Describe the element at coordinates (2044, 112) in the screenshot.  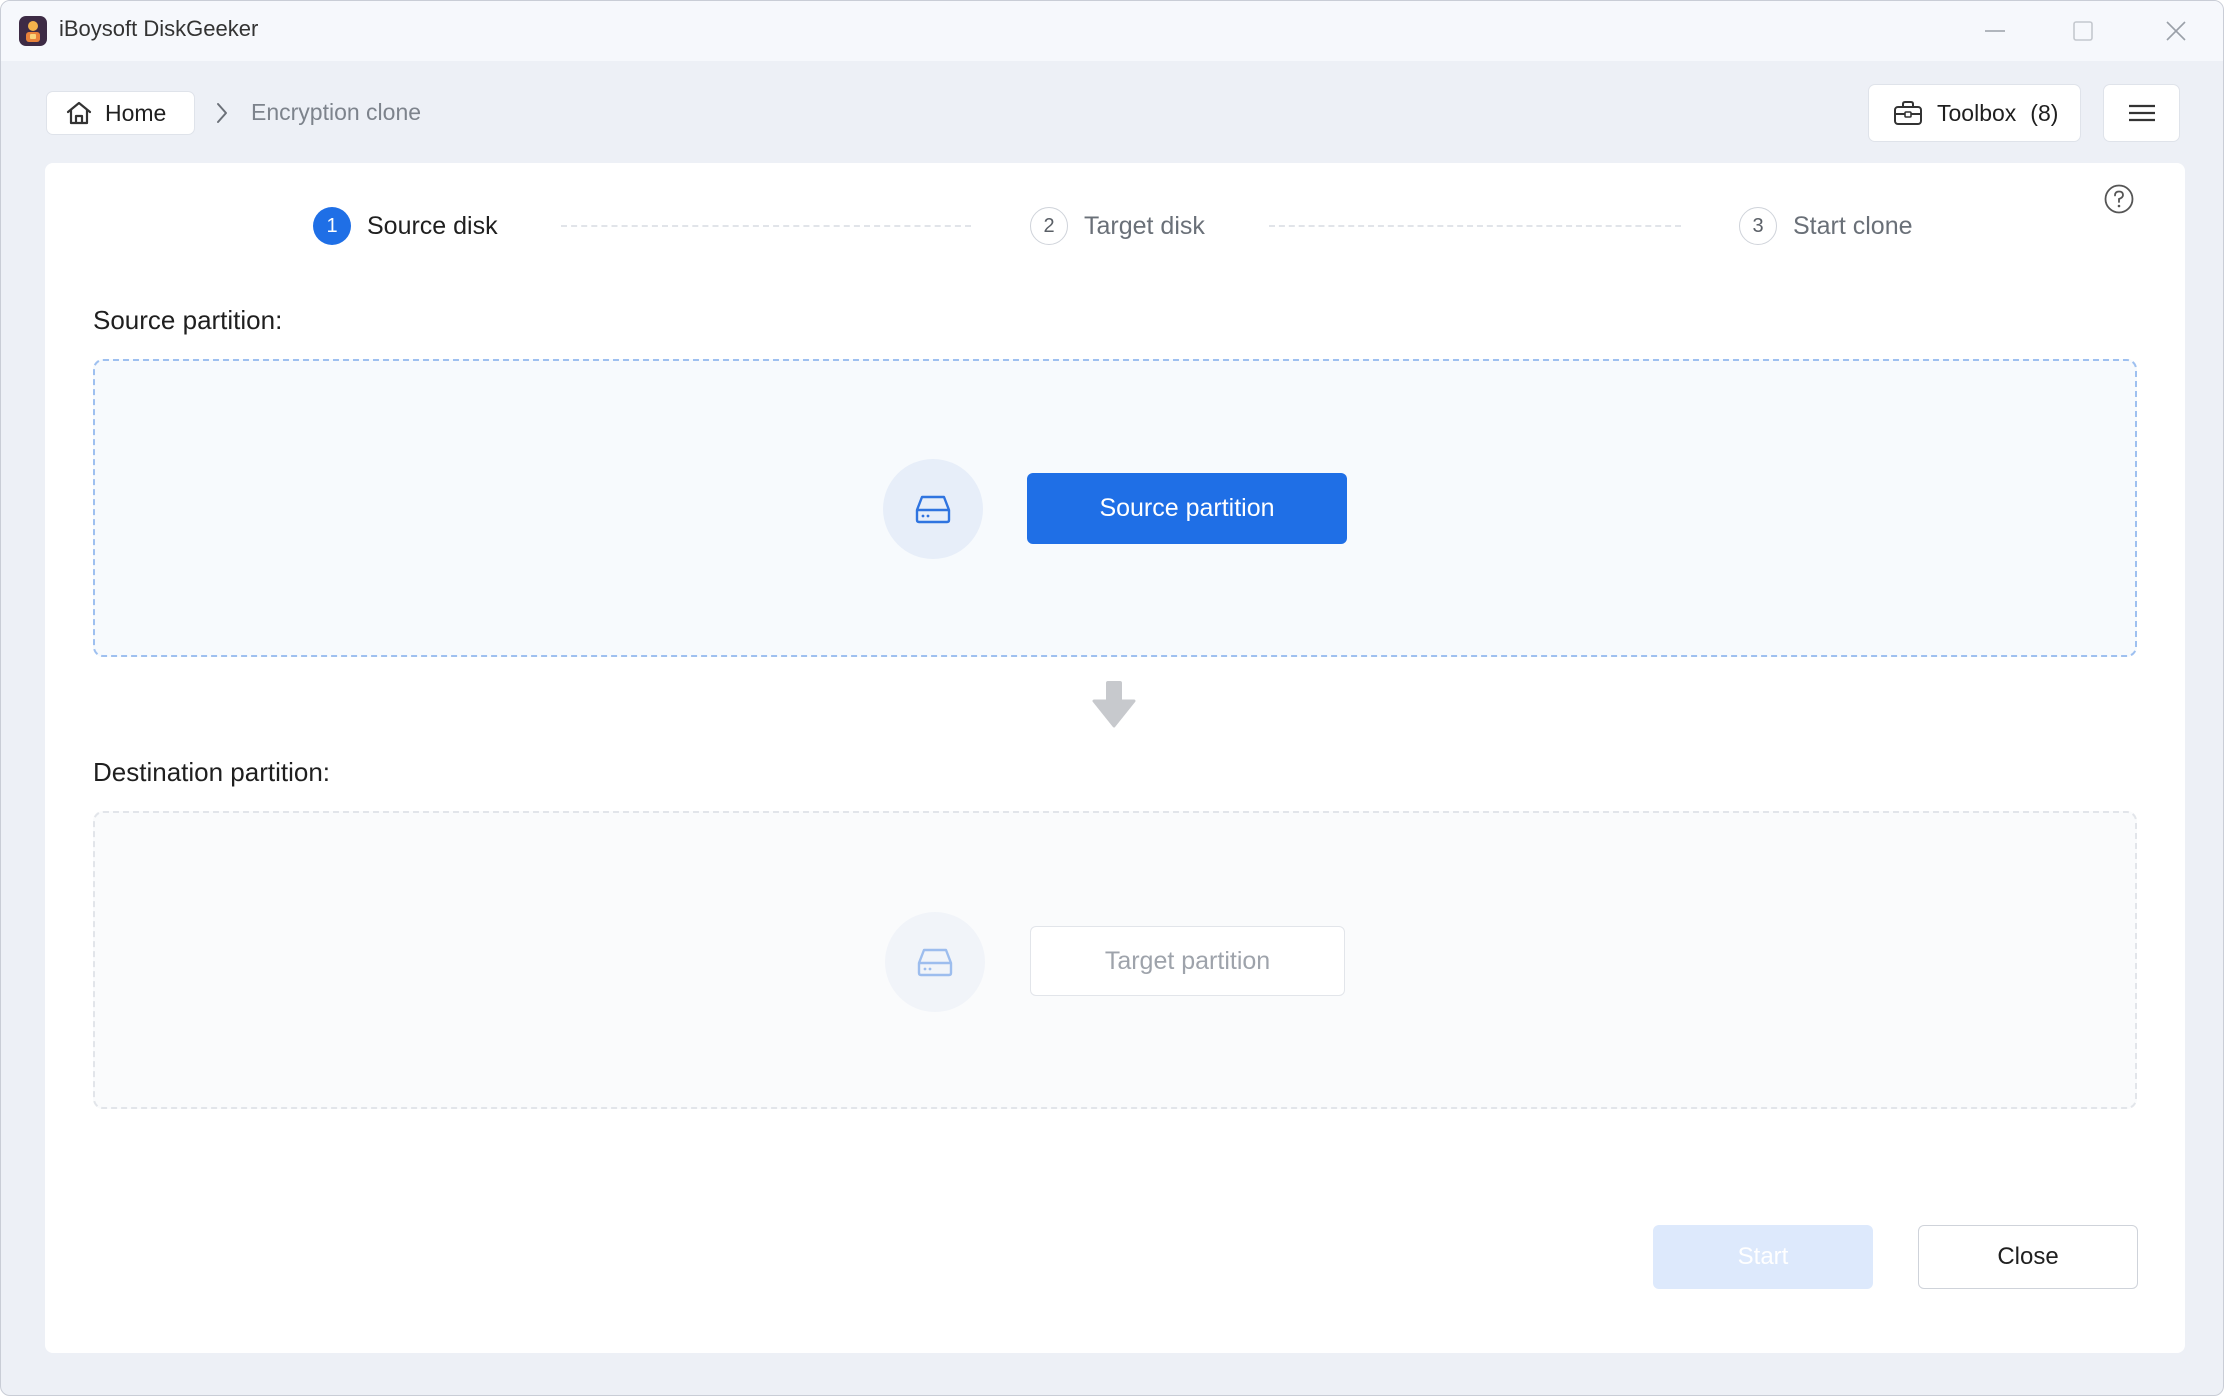
I see `toolbox-count: (8)` at that location.